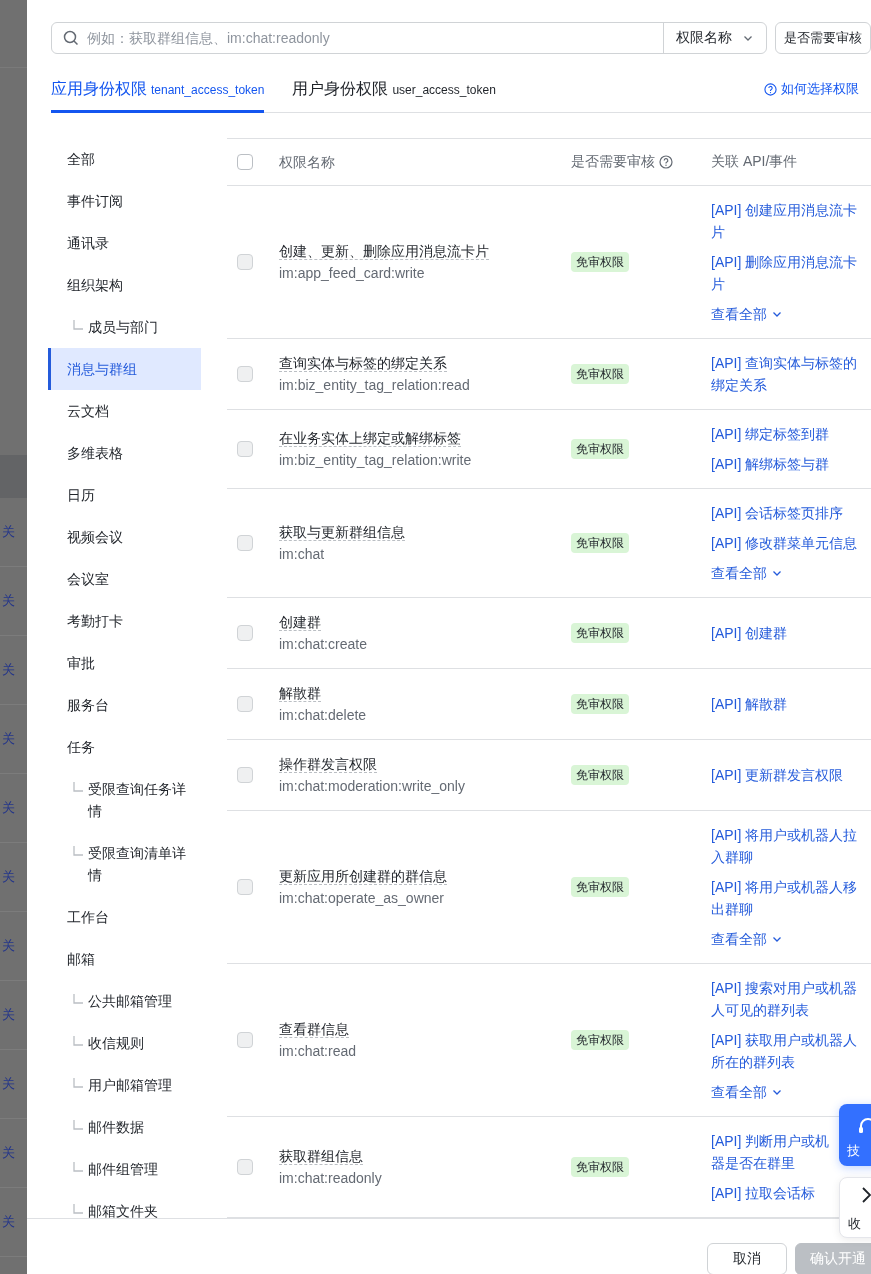 The width and height of the screenshot is (871, 1274). I want to click on permission-name: 在业务实体上绑定或解绑标签, so click(370, 438).